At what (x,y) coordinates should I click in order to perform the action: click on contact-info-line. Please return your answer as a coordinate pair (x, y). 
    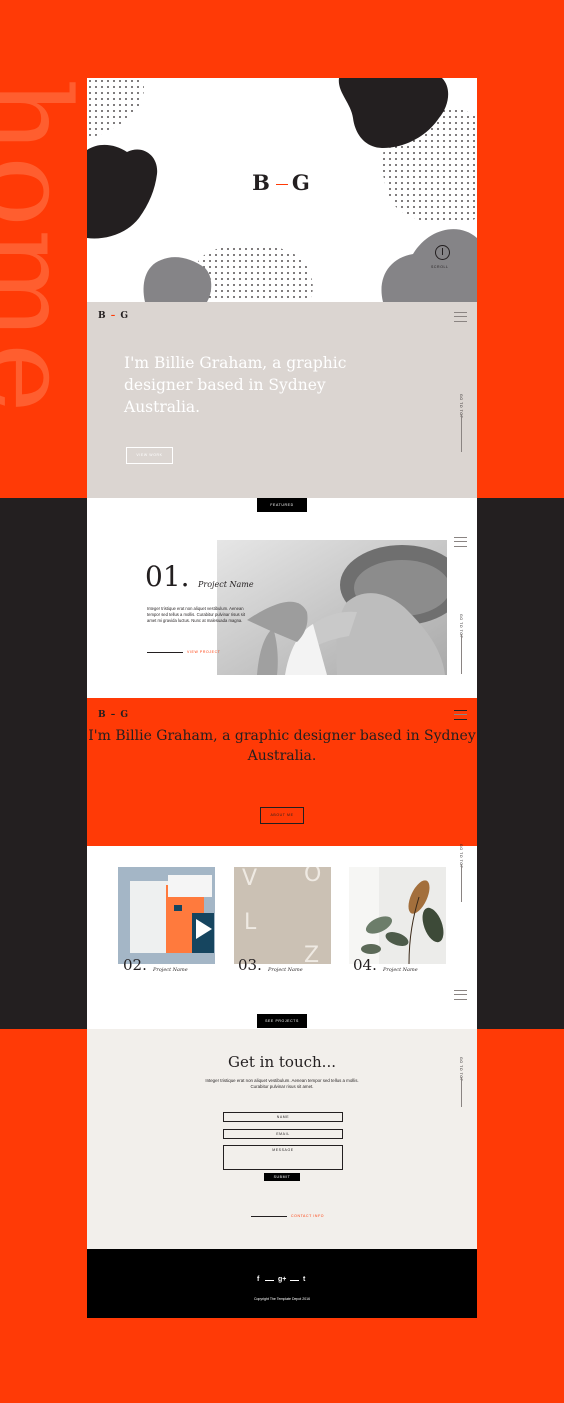
    Looking at the image, I should click on (269, 1216).